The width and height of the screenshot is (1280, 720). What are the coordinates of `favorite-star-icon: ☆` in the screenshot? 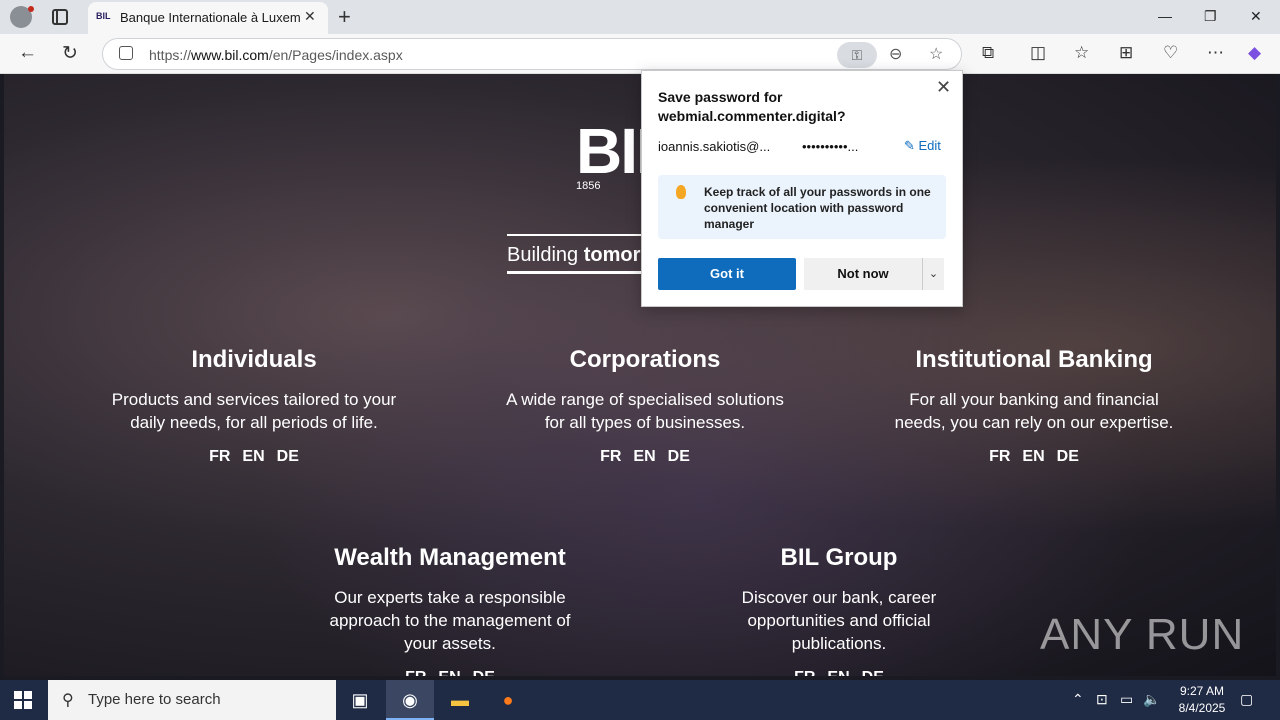 It's located at (936, 54).